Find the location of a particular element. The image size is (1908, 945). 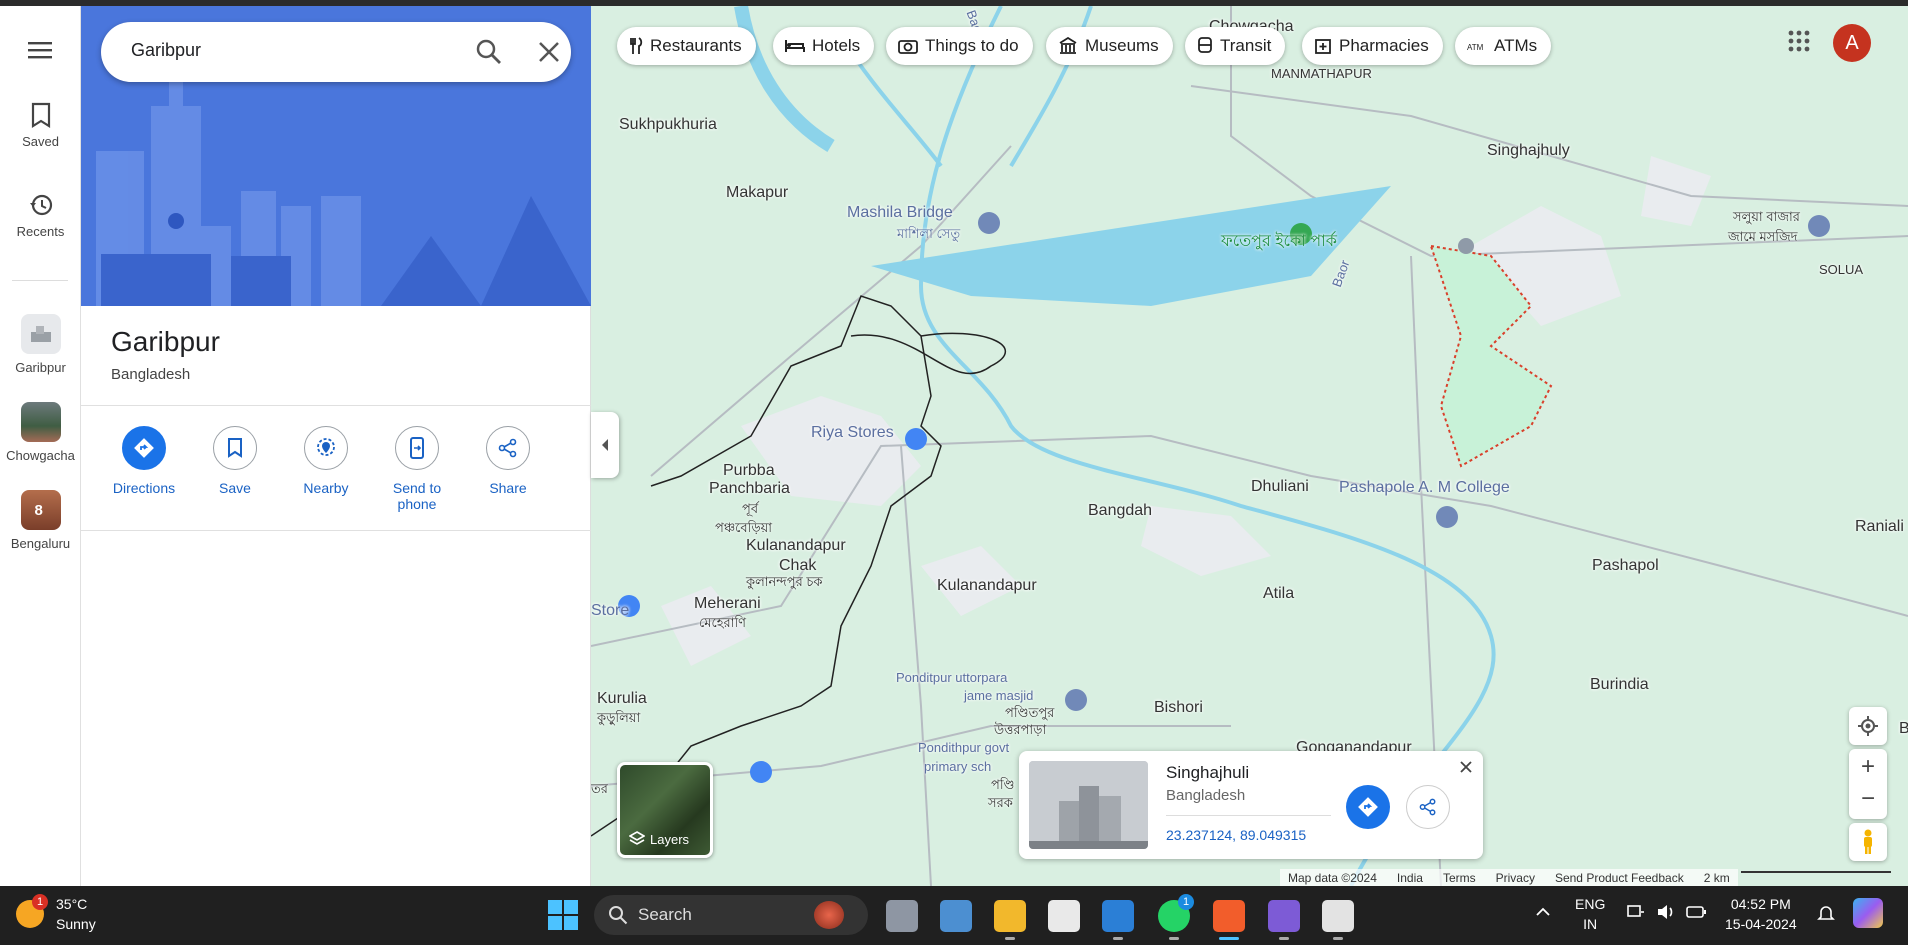

brave-browser-icon is located at coordinates (1229, 920).